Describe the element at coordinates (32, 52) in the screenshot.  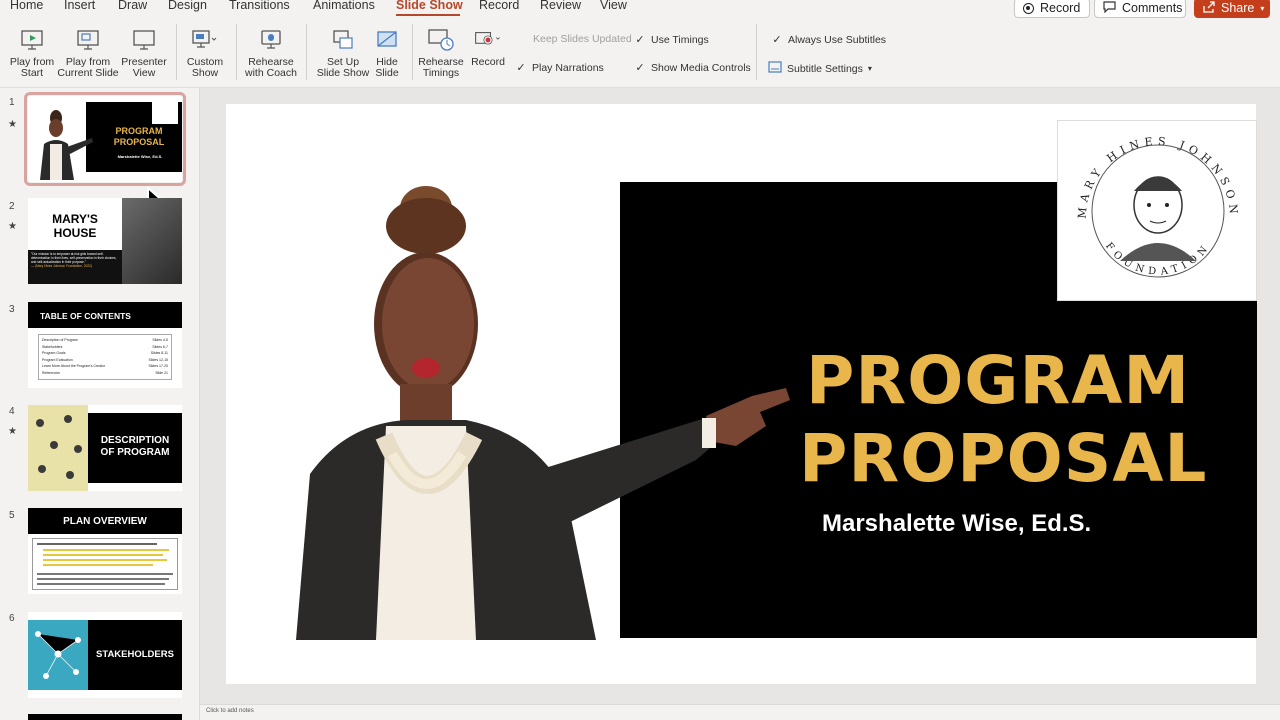
I see `play-from-start-button: Play from Start` at that location.